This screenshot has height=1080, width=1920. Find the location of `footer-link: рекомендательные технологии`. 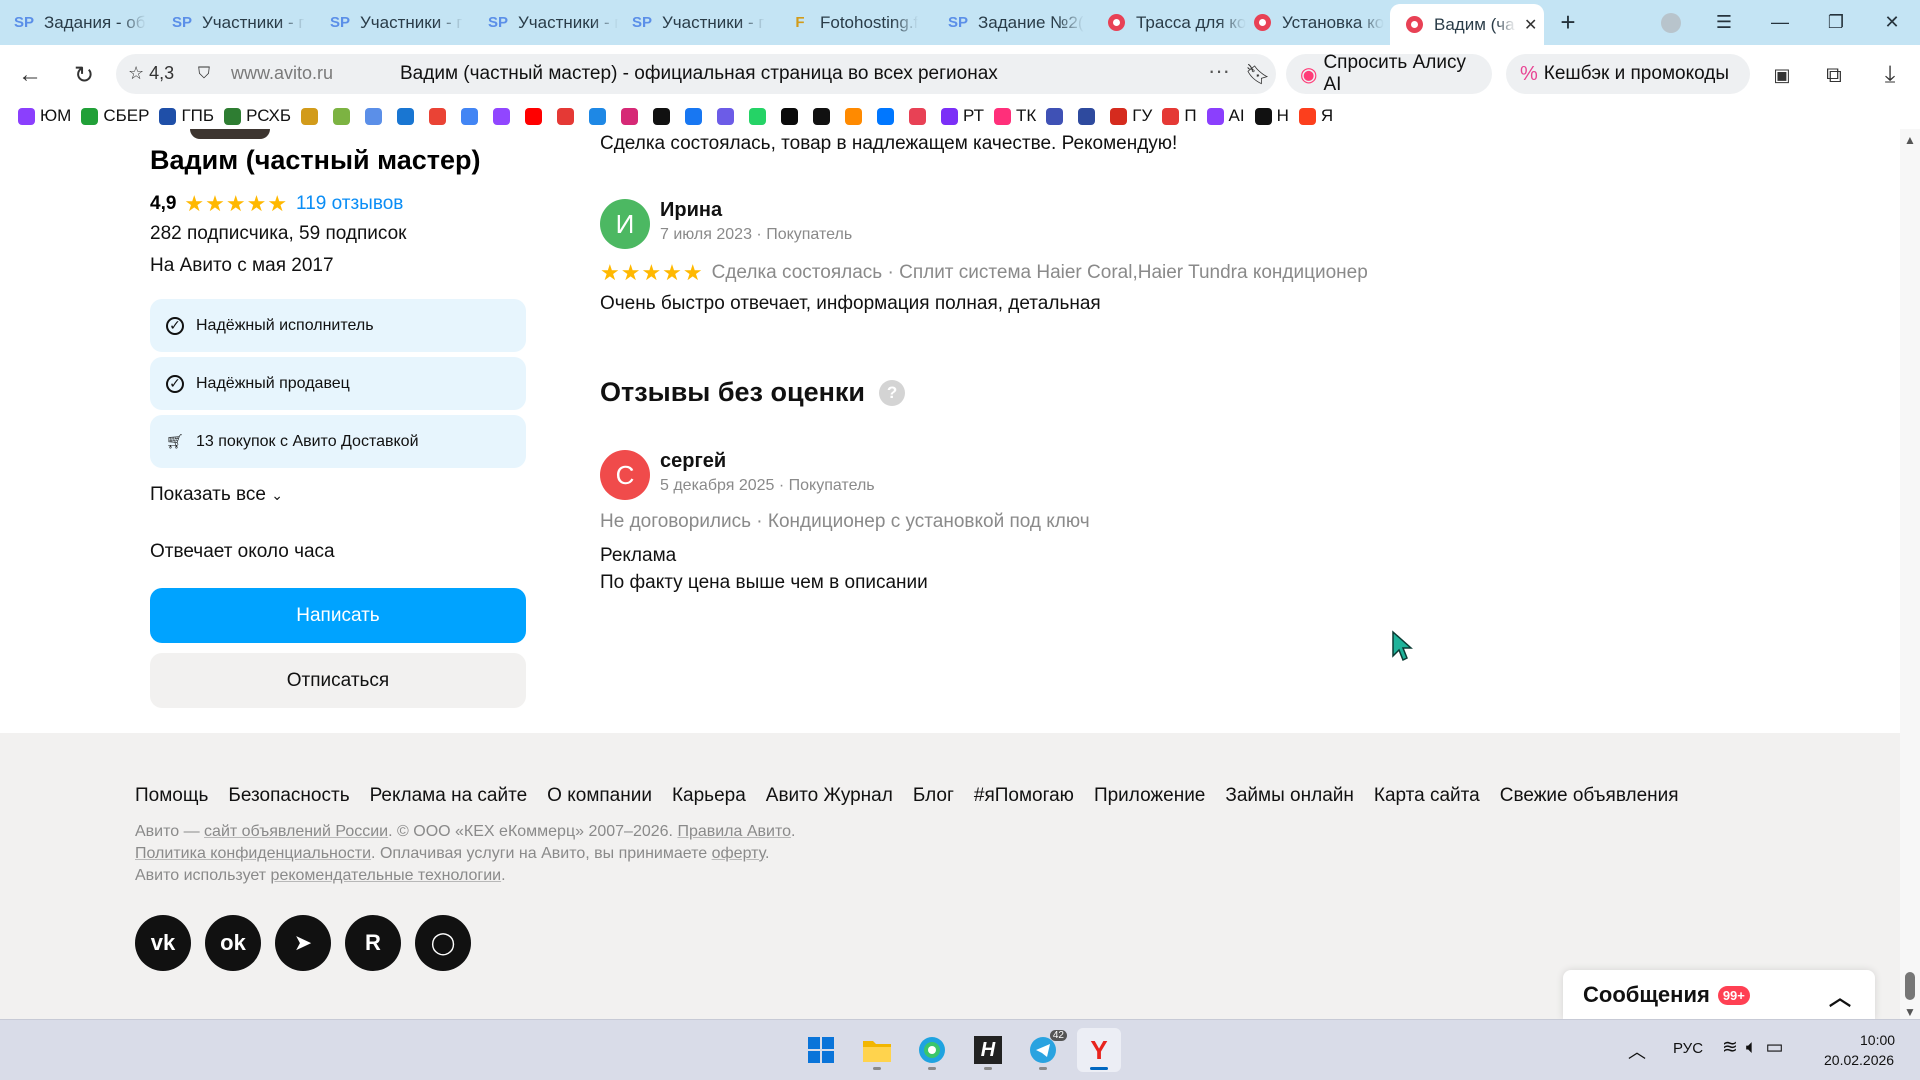

footer-link: рекомендательные технологии is located at coordinates (386, 875).